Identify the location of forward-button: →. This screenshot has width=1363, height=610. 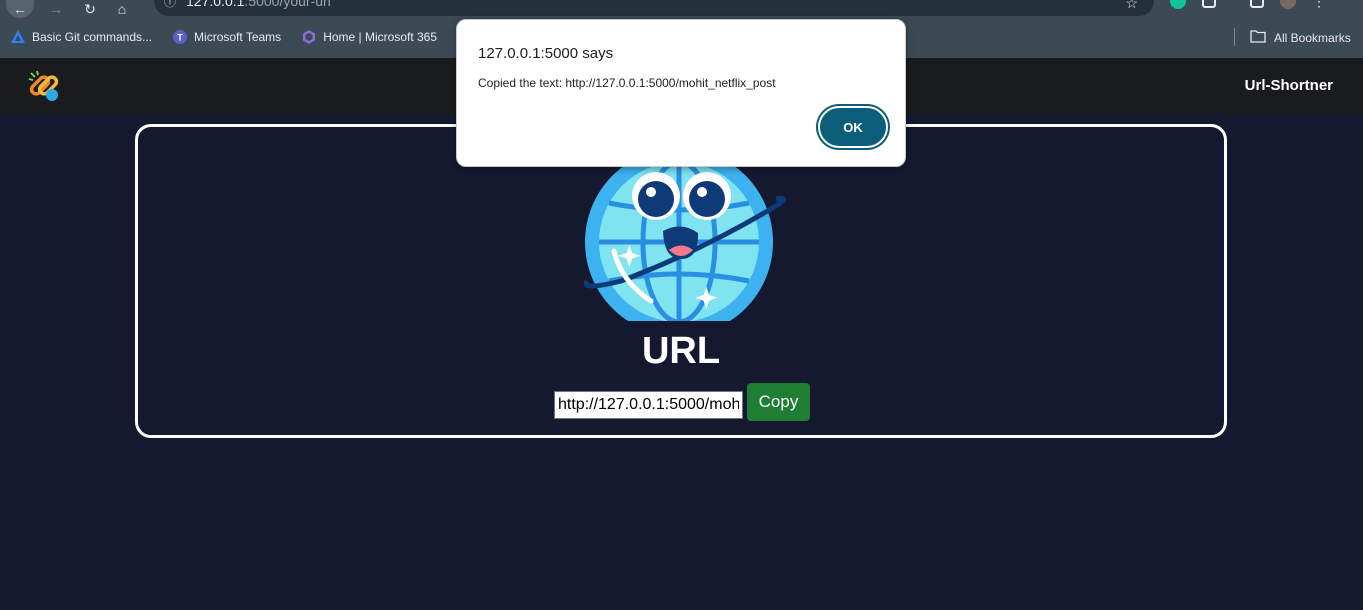
(56, 9).